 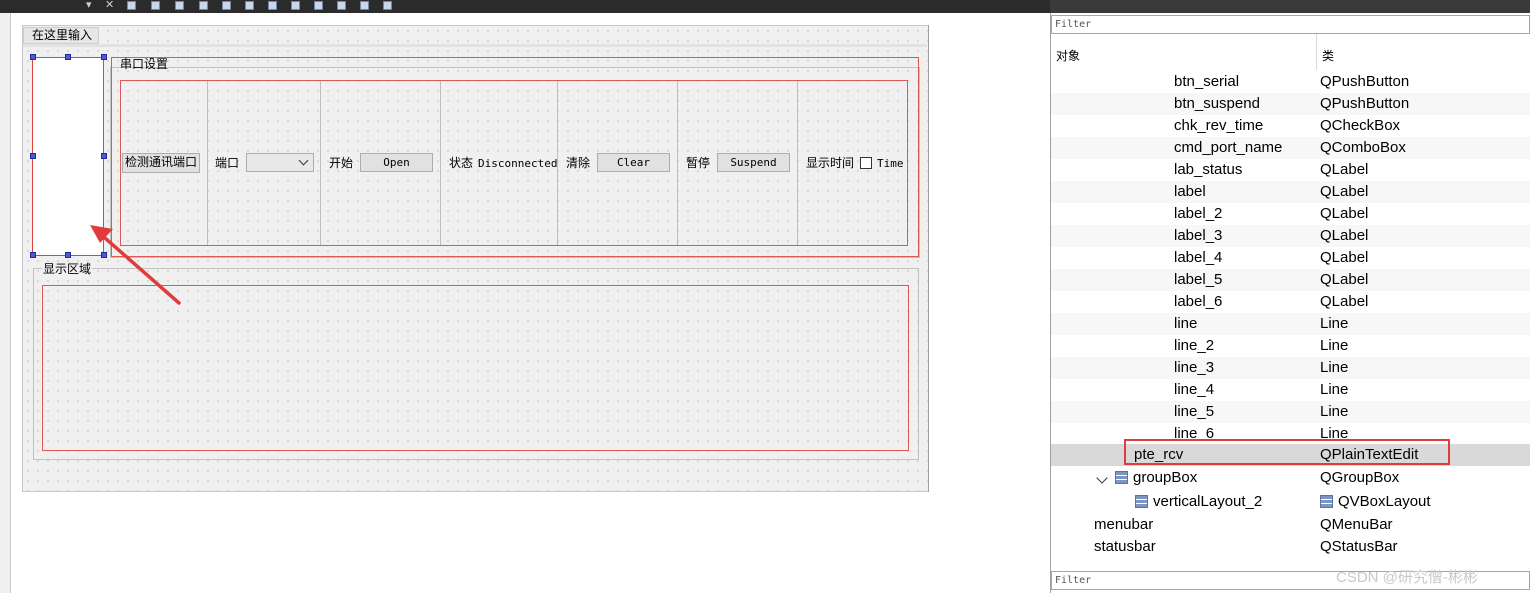 What do you see at coordinates (1290, 280) in the screenshot?
I see `tree-row: label_5 QLabel` at bounding box center [1290, 280].